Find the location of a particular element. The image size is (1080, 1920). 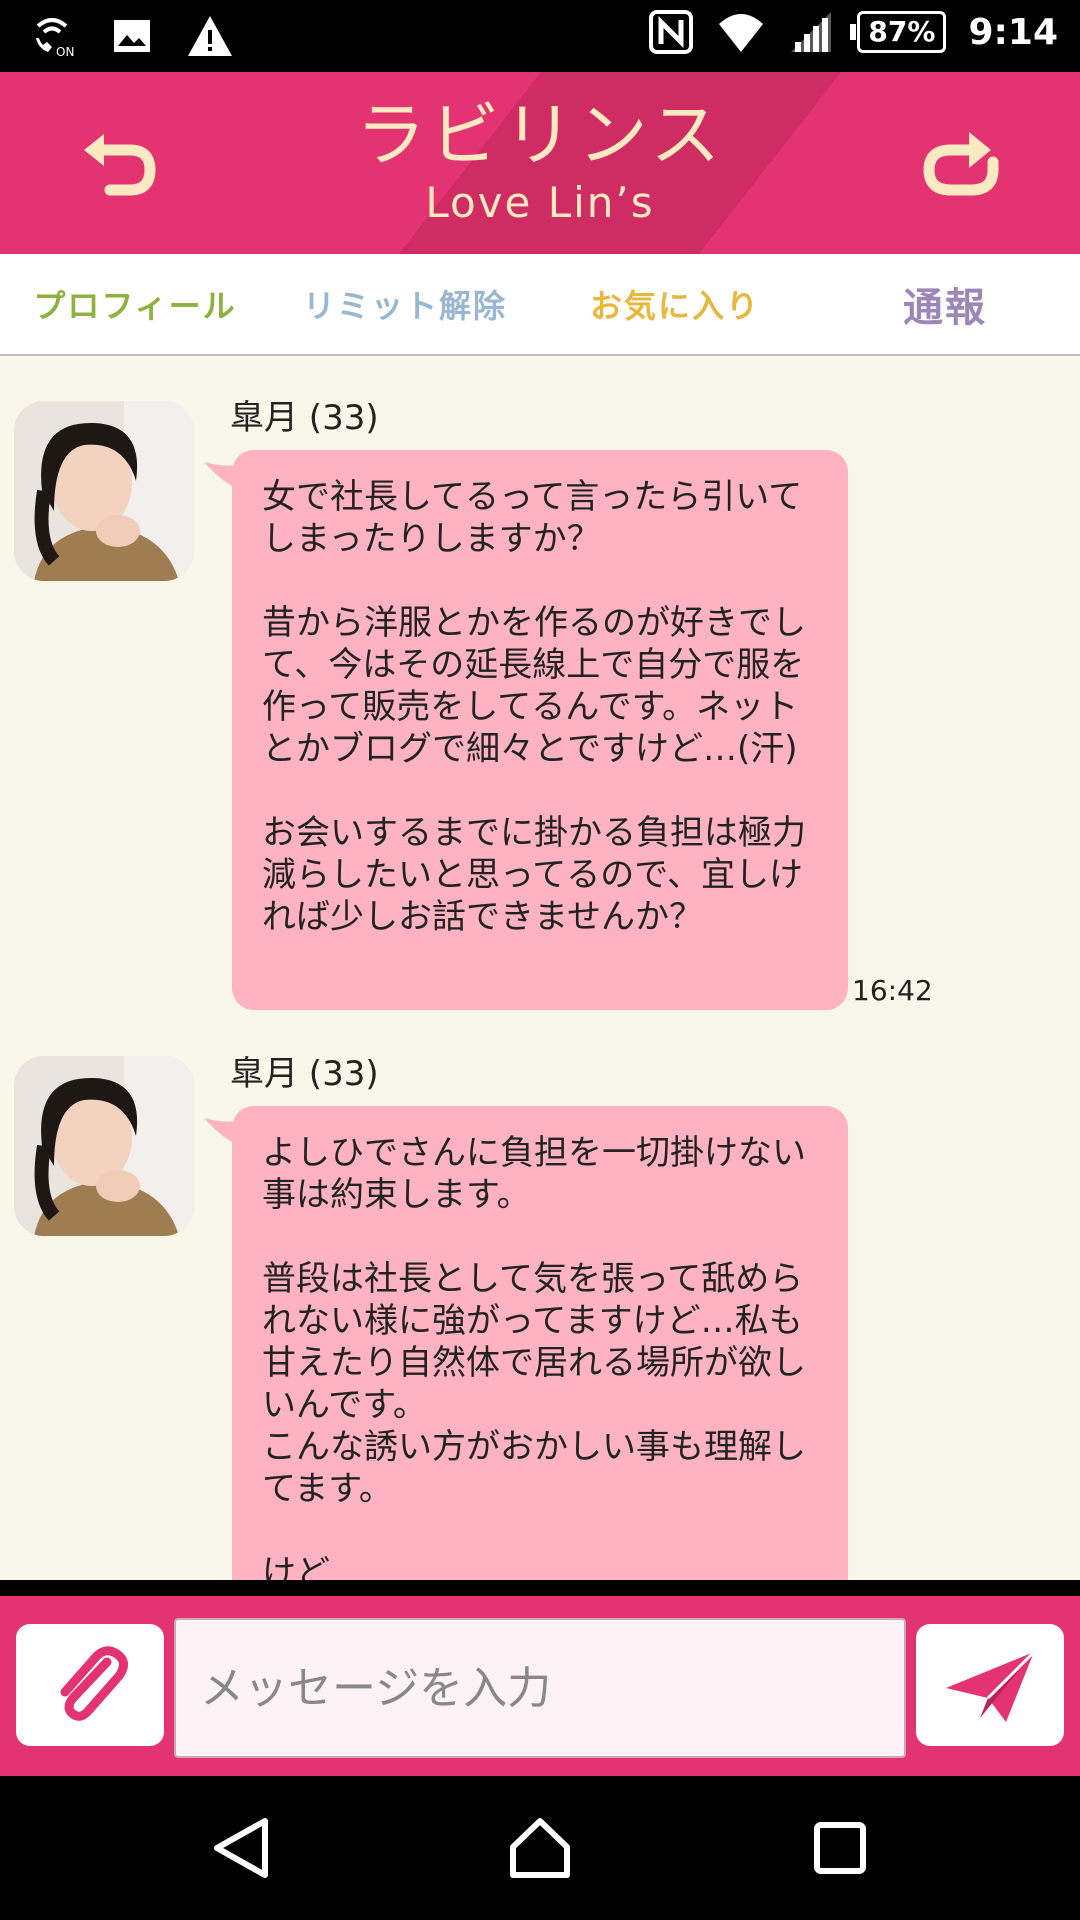

paper-plane-icon is located at coordinates (991, 1686).